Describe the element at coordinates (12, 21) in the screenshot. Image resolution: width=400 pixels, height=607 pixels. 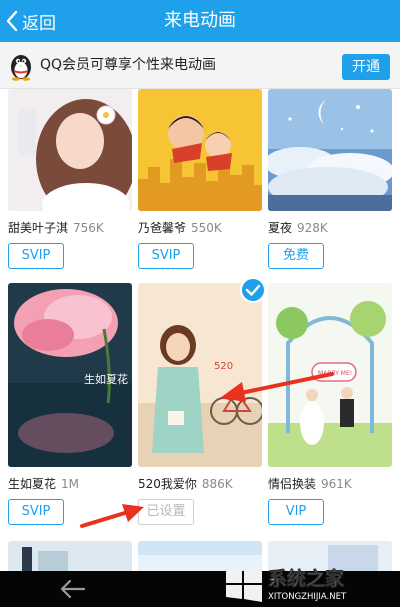
I see `chevron-left-icon` at that location.